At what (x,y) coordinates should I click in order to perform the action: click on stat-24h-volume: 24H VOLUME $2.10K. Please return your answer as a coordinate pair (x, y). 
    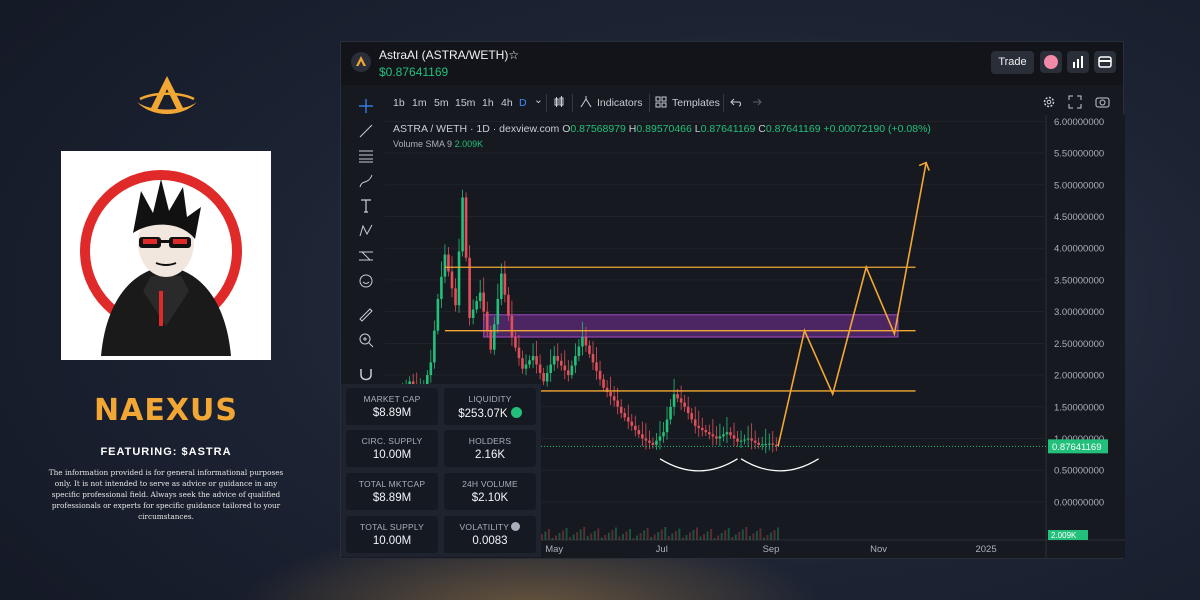
    Looking at the image, I should click on (490, 491).